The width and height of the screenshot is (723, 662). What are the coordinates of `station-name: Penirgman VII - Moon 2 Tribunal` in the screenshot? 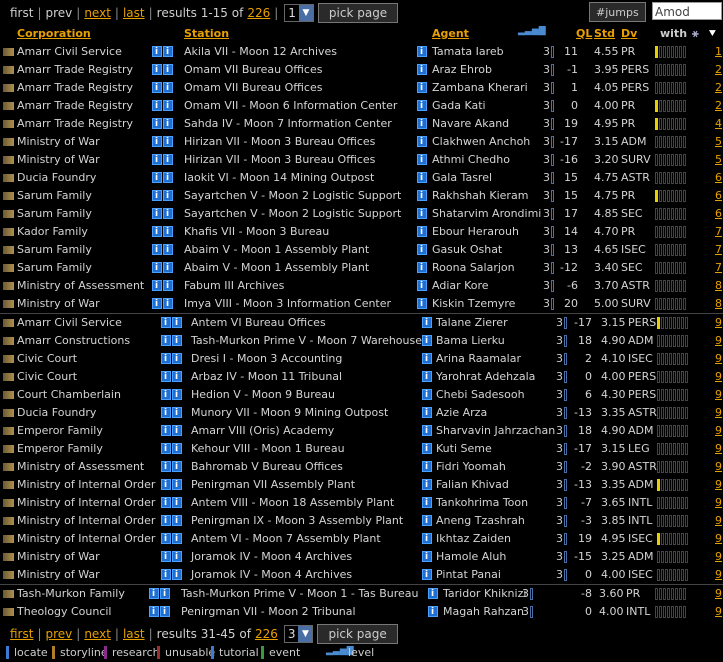 It's located at (268, 612).